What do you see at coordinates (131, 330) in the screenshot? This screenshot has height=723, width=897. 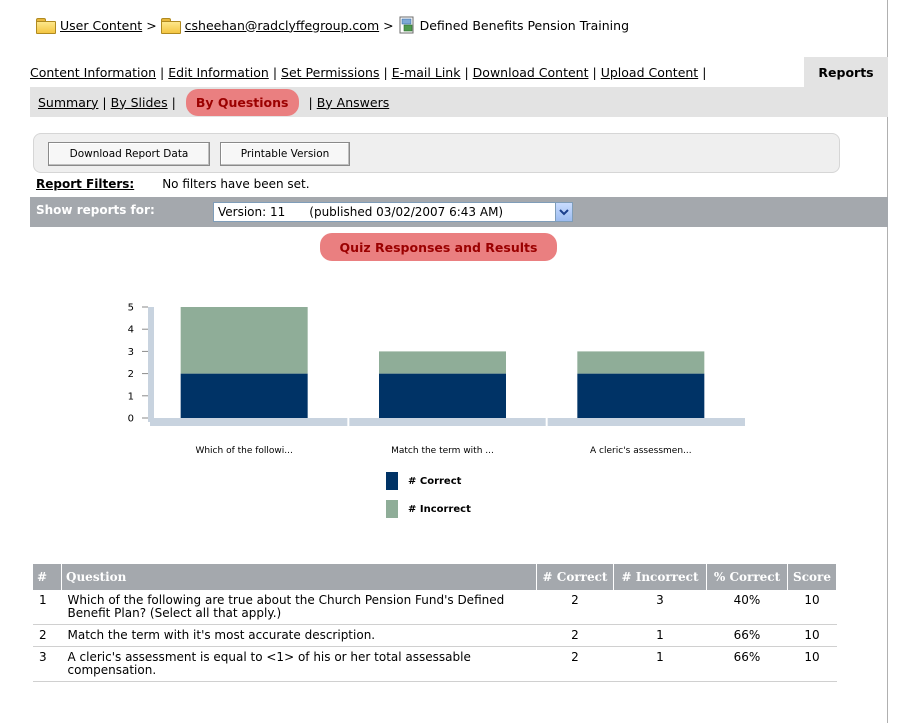 I see `y-tick-label: 4` at bounding box center [131, 330].